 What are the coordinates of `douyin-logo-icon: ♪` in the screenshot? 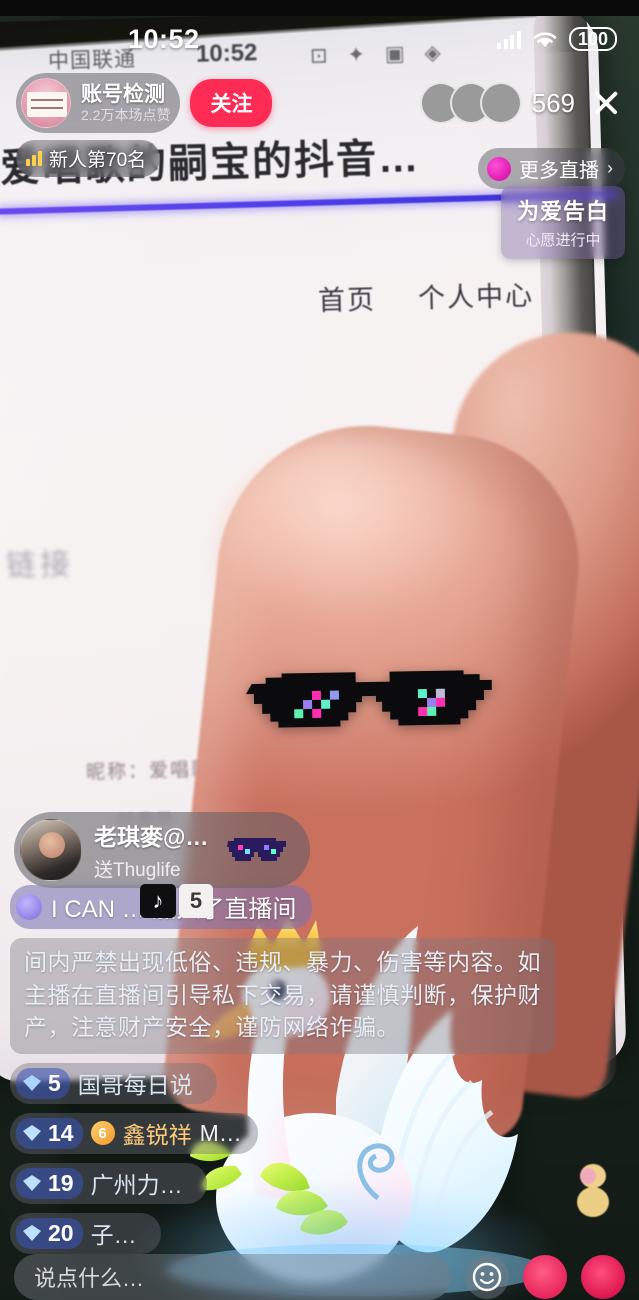 It's located at (158, 901).